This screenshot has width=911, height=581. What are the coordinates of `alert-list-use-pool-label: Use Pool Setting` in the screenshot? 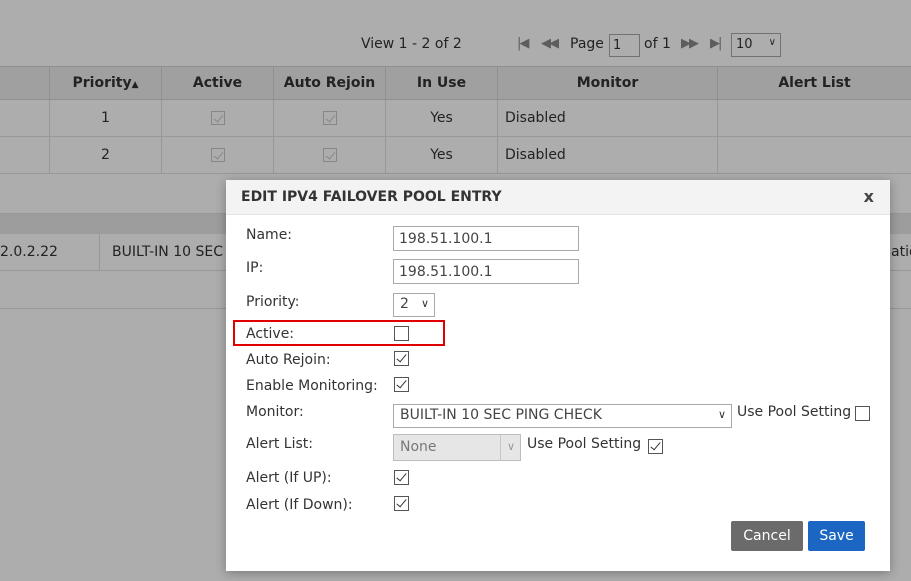 It's located at (584, 444).